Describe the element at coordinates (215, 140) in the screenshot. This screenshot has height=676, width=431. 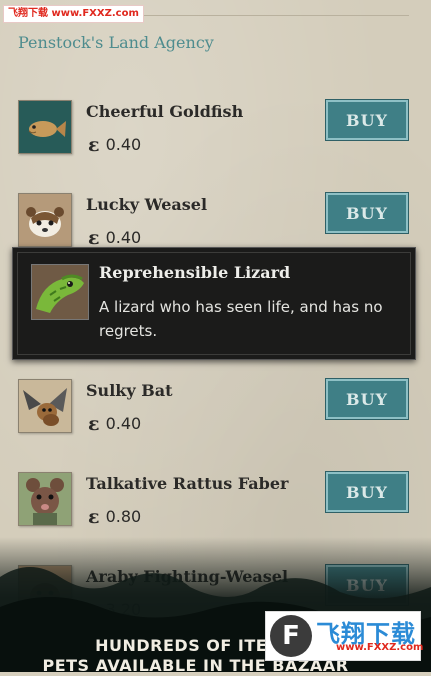
I see `list-item: Cheerful Goldfish ɛ 0.40 BUY` at that location.